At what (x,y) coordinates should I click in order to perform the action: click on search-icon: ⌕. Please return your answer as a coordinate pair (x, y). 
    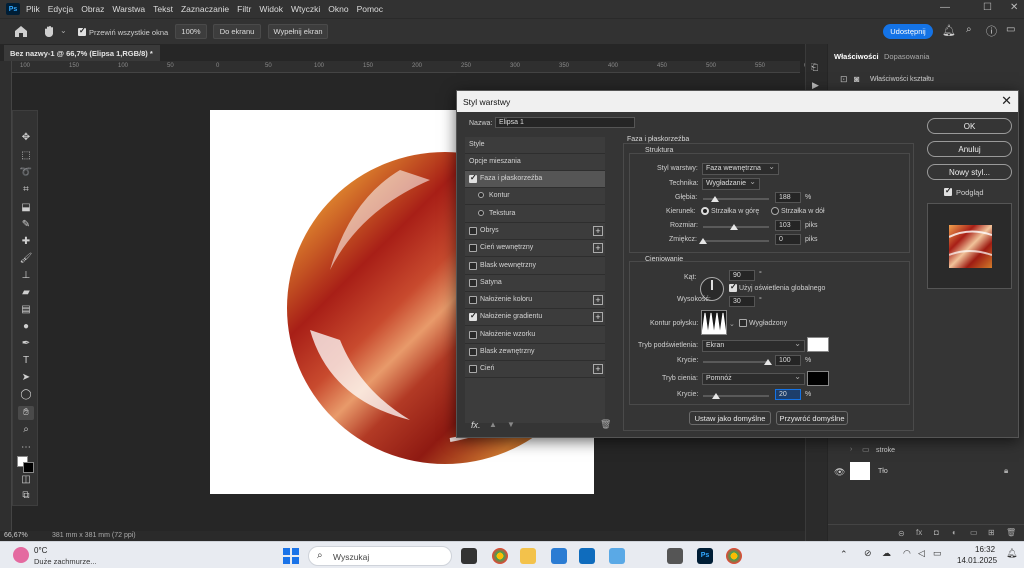
    Looking at the image, I should click on (969, 29).